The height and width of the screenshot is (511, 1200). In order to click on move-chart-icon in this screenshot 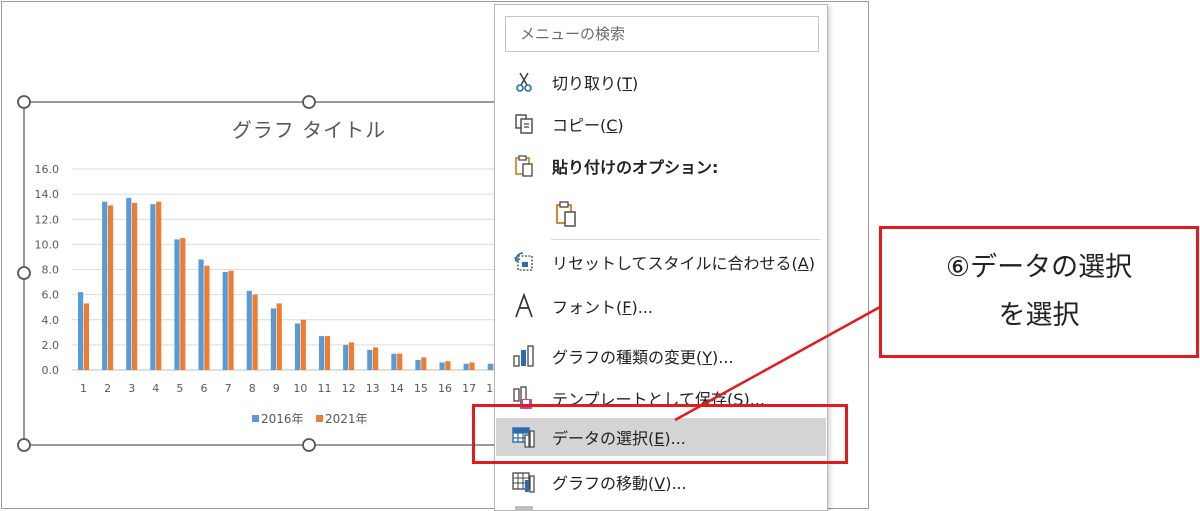, I will do `click(524, 482)`.